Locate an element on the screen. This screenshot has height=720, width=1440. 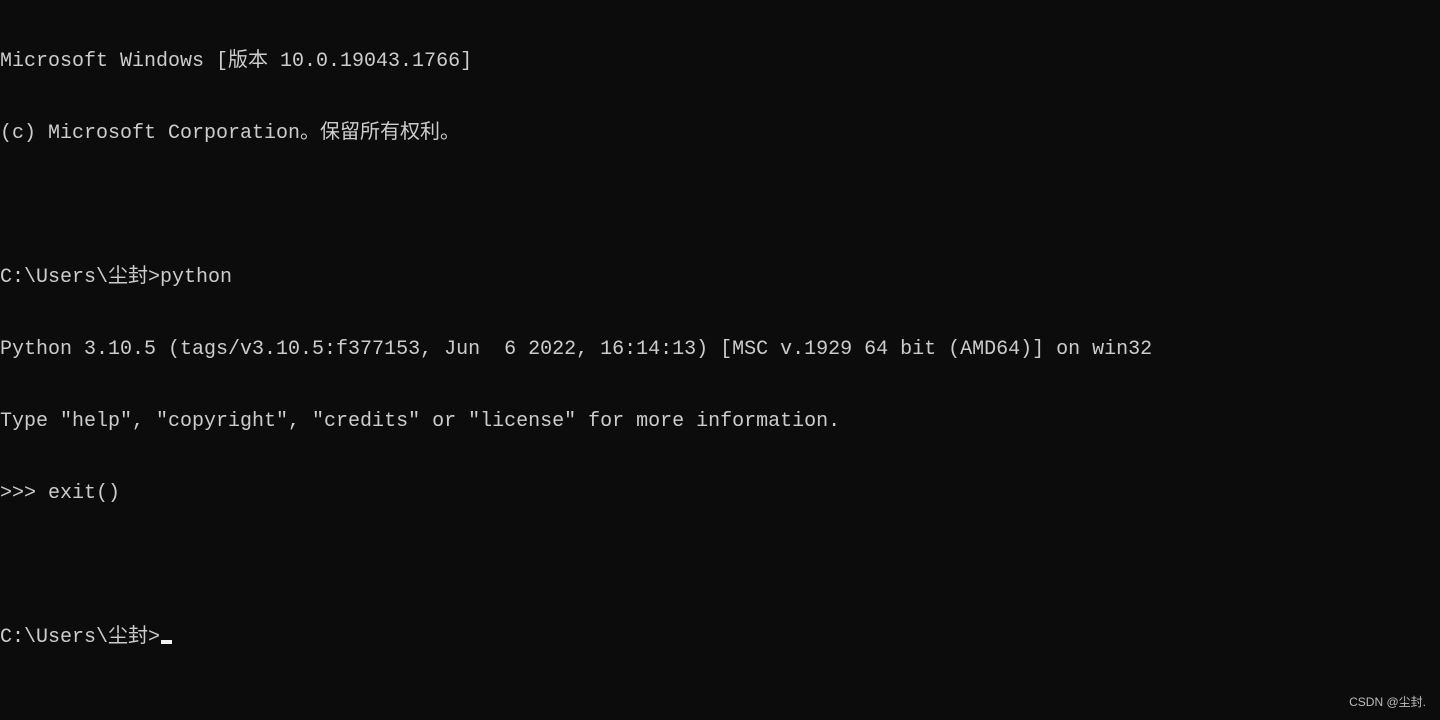
text-cursor is located at coordinates (167, 642).